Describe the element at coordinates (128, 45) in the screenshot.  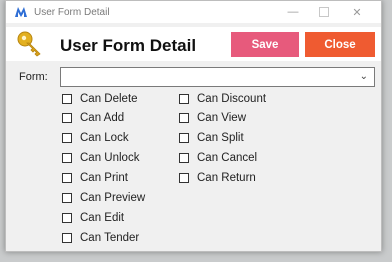
I see `page-title: User Form Detail` at that location.